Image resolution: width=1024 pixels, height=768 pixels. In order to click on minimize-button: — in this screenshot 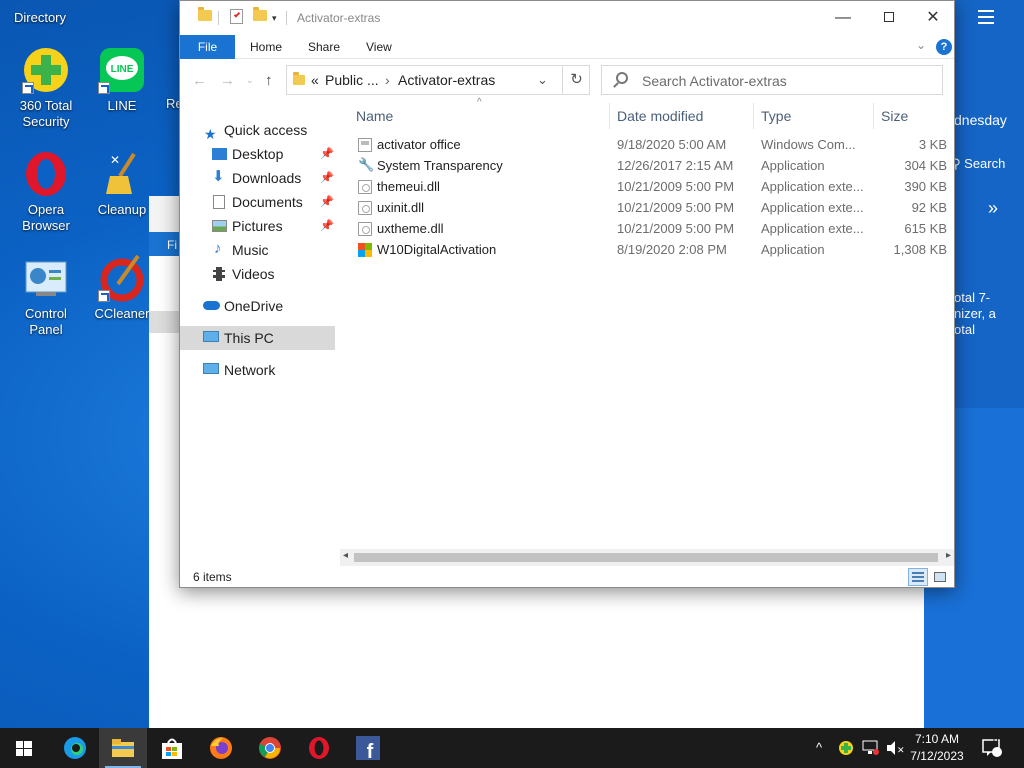, I will do `click(843, 18)`.